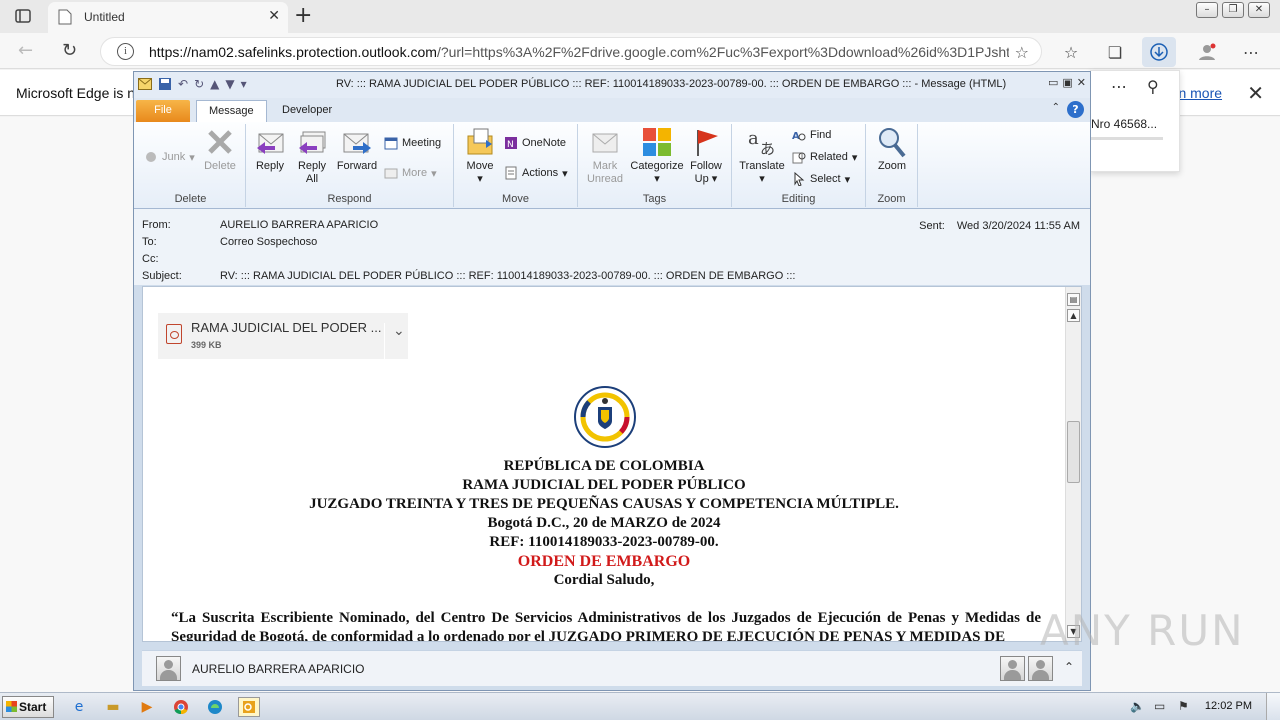 This screenshot has width=1280, height=720. What do you see at coordinates (25, 50) in the screenshot?
I see `back-button: ←` at bounding box center [25, 50].